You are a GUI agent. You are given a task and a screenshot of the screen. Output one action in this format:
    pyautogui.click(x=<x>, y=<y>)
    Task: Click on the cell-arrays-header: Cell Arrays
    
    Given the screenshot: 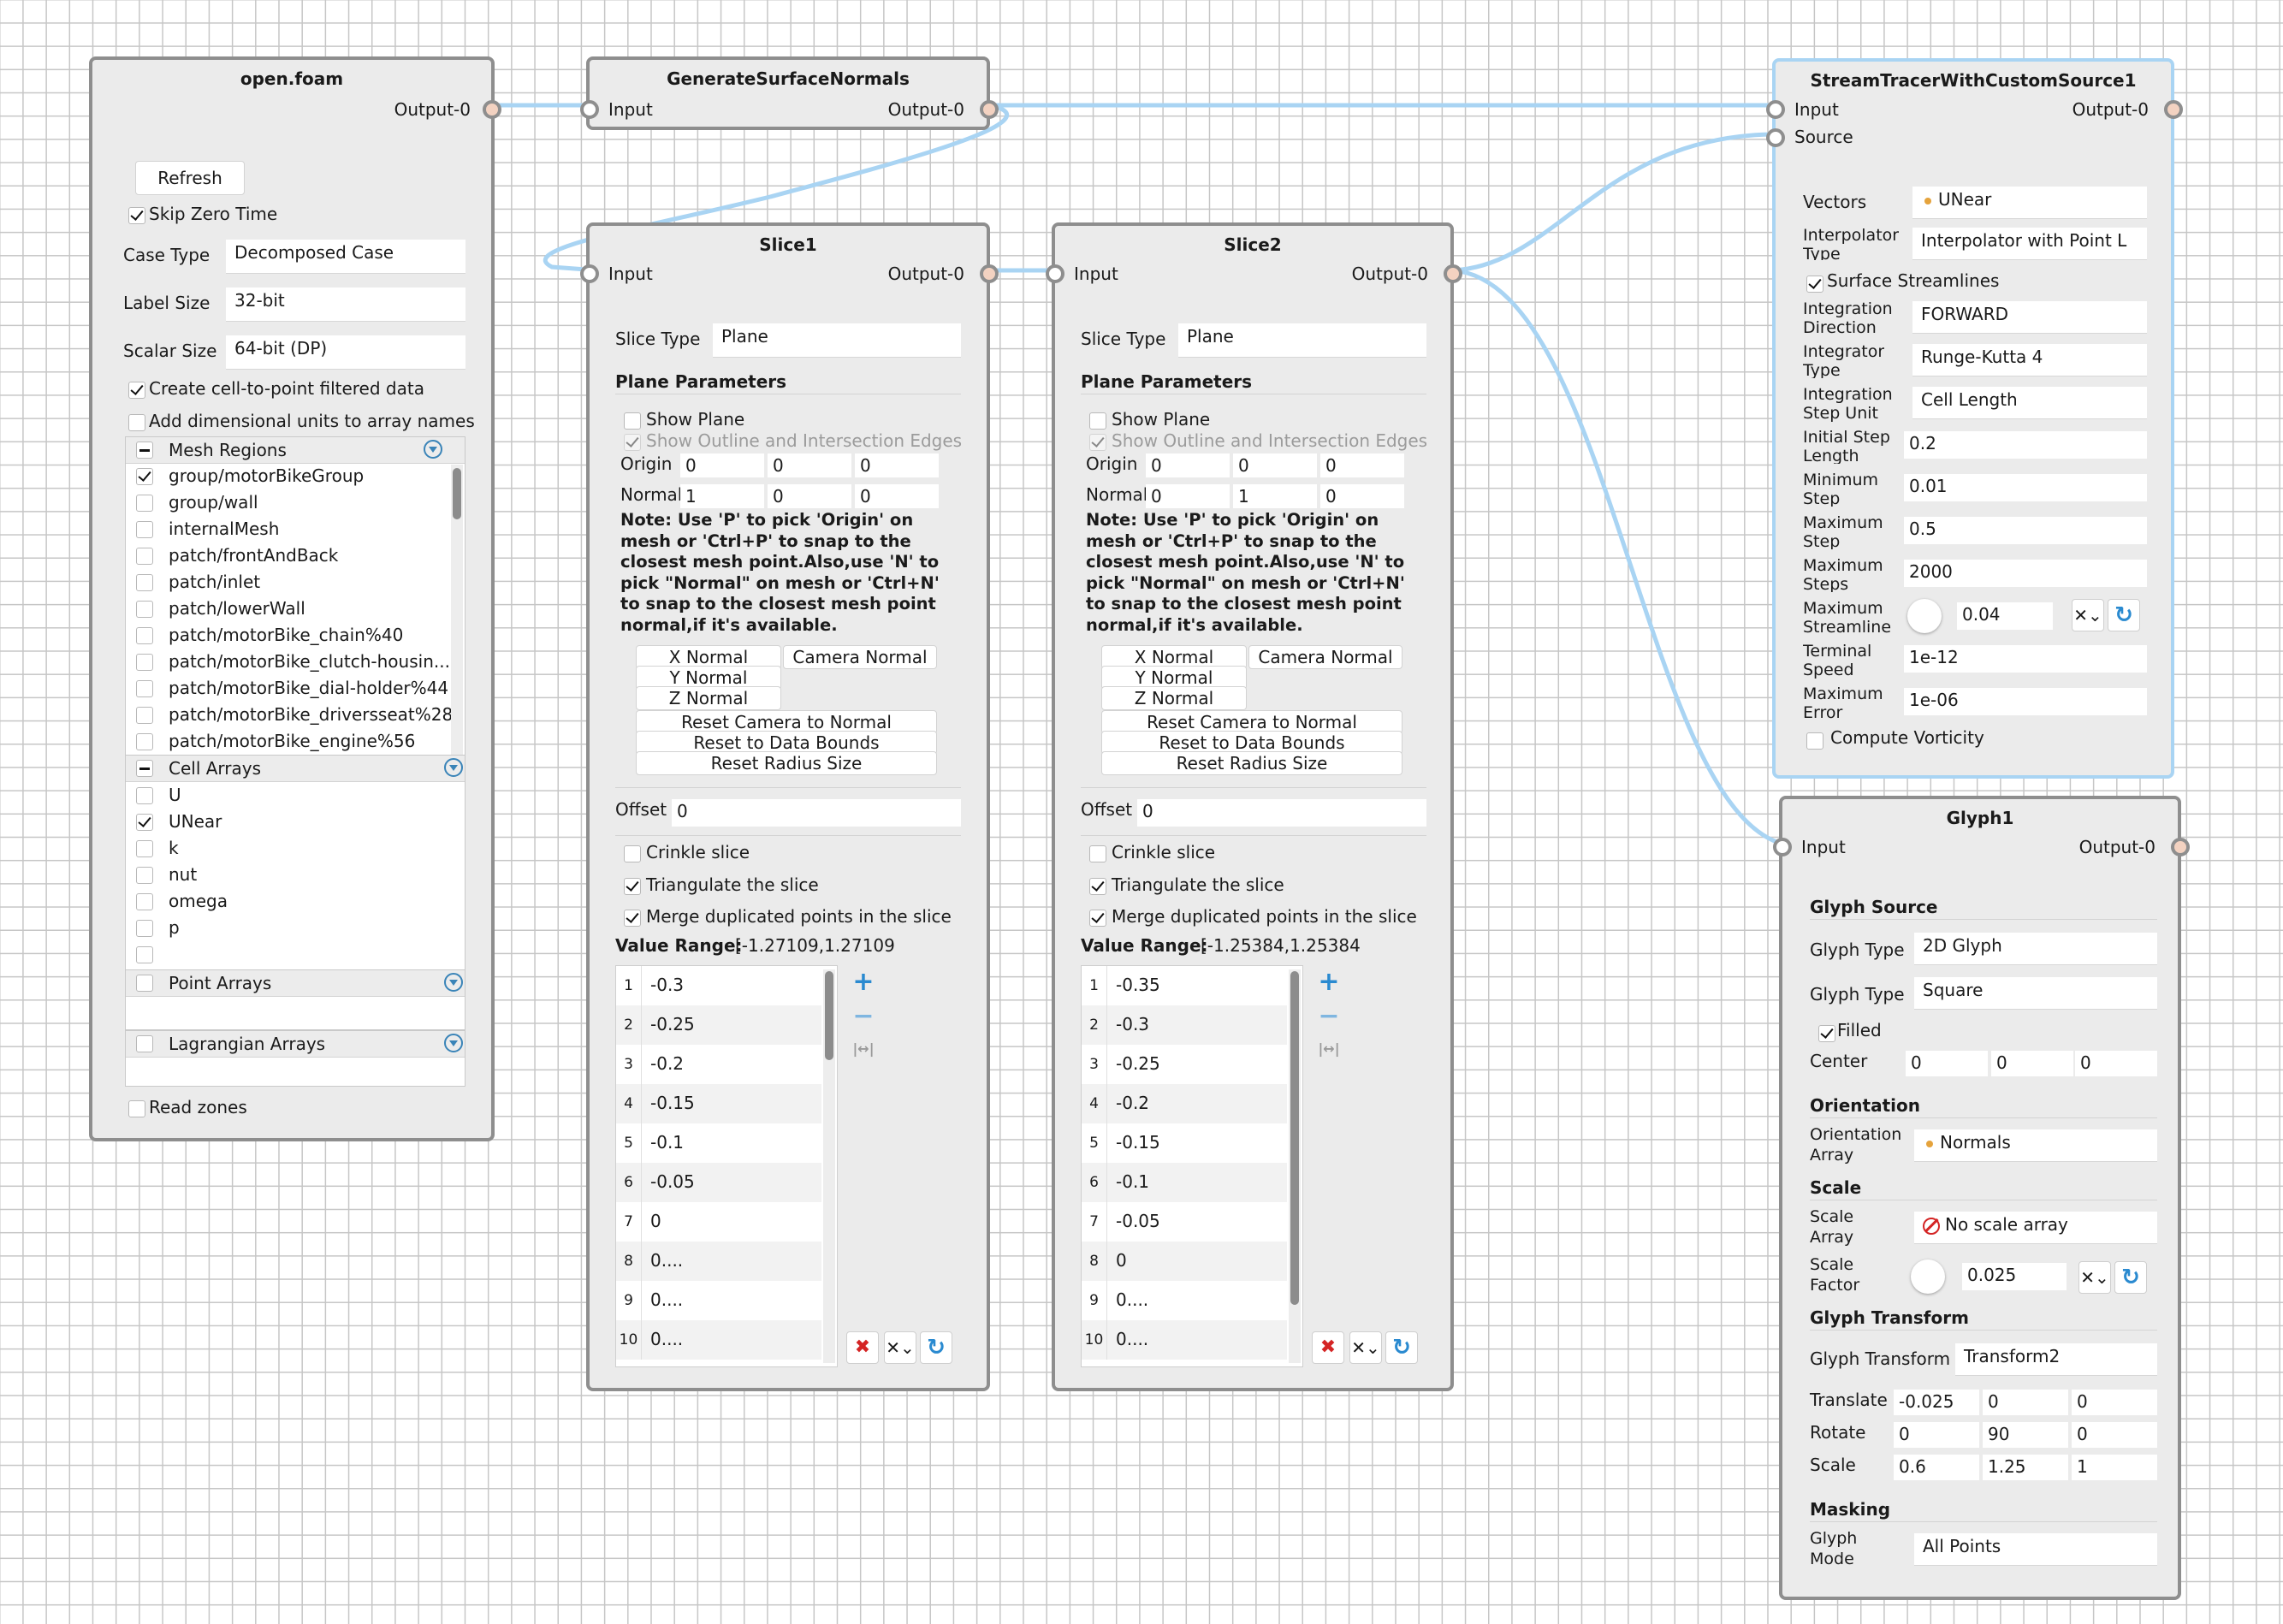 What is the action you would take?
    pyautogui.click(x=295, y=769)
    